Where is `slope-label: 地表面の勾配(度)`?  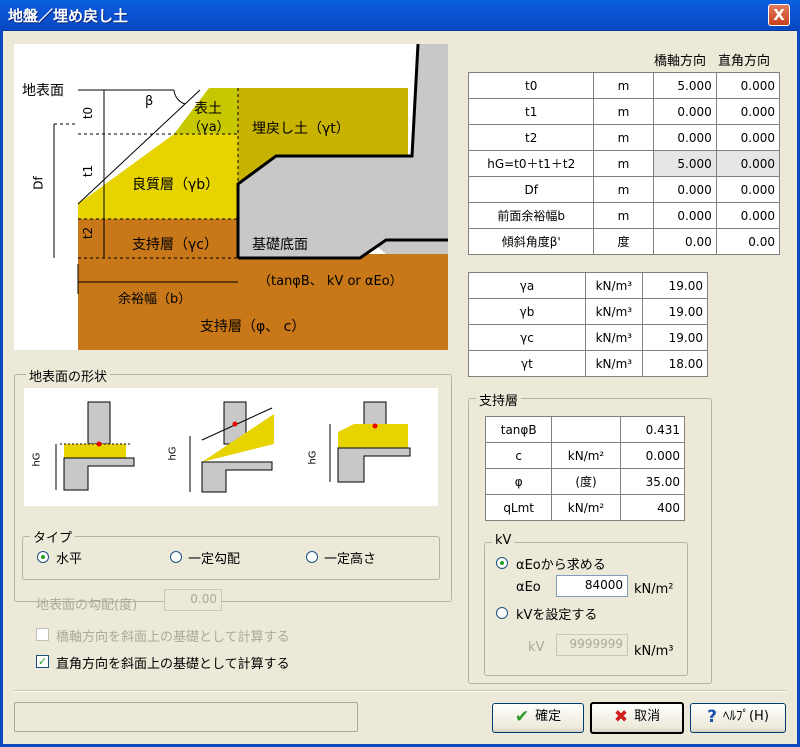
slope-label: 地表面の勾配(度) is located at coordinates (87, 605).